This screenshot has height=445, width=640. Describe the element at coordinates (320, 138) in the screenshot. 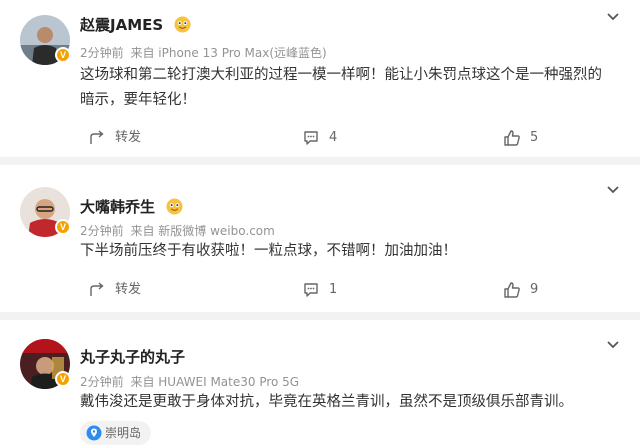

I see `action-bar: 转发 4 5` at that location.